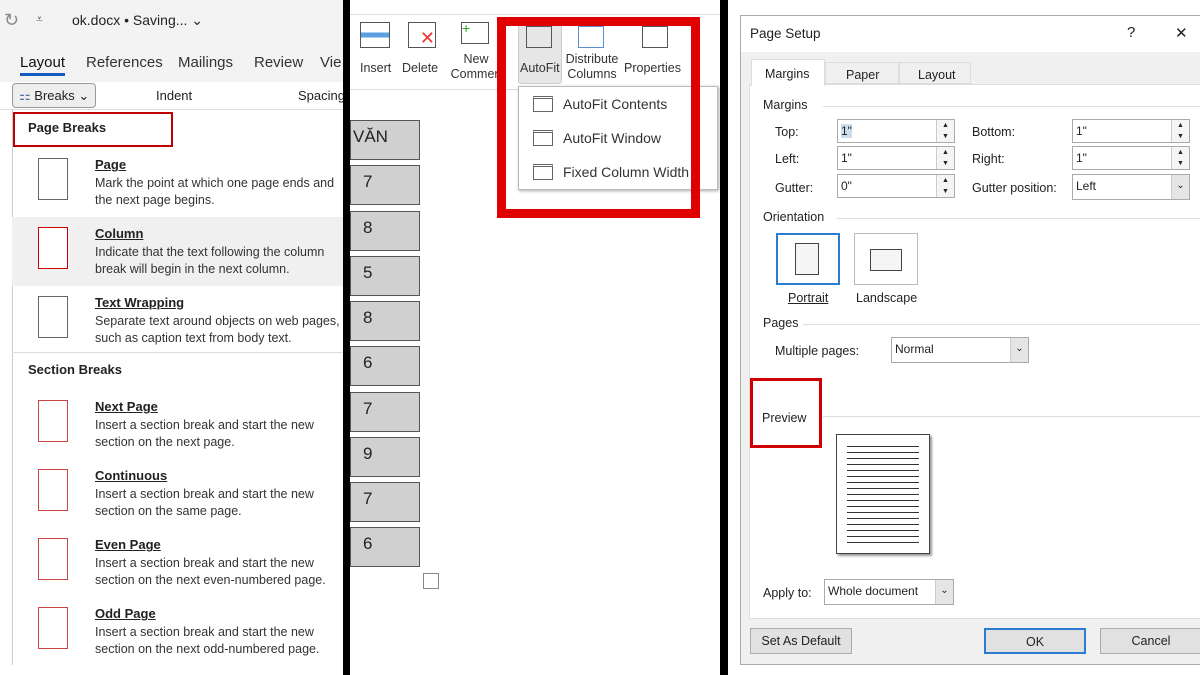  I want to click on left-label: Left:, so click(787, 159).